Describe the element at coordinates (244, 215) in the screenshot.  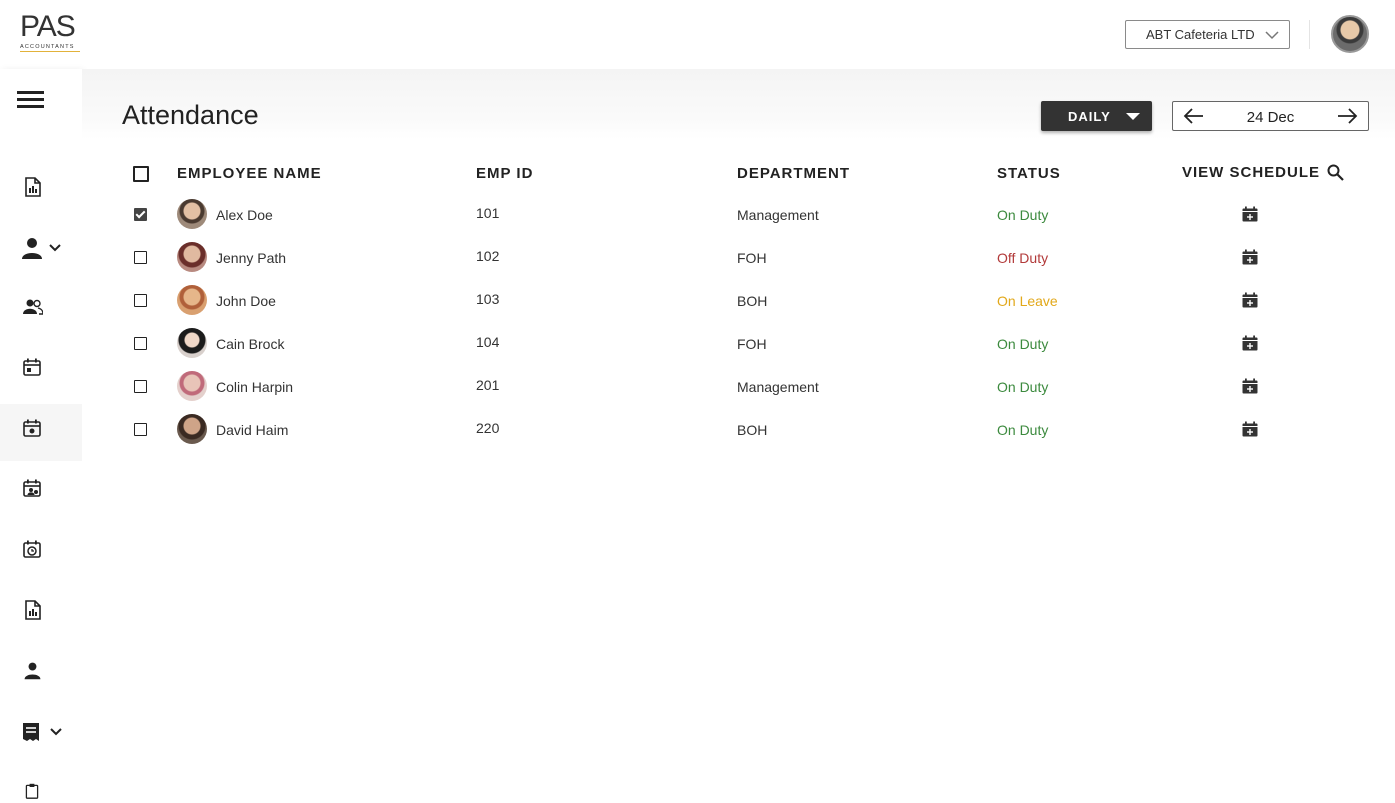
I see `employee-name: Alex Doe` at that location.